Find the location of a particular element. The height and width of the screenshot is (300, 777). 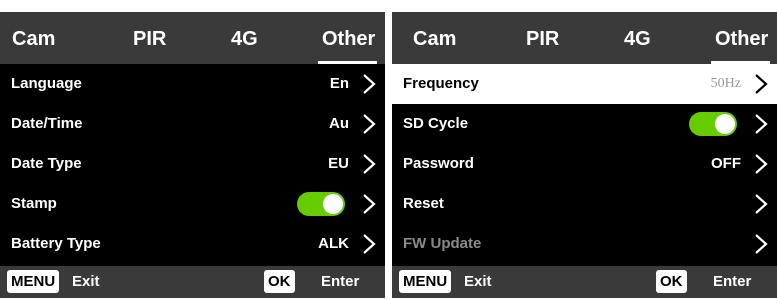

row-label: Date Type is located at coordinates (46, 163).